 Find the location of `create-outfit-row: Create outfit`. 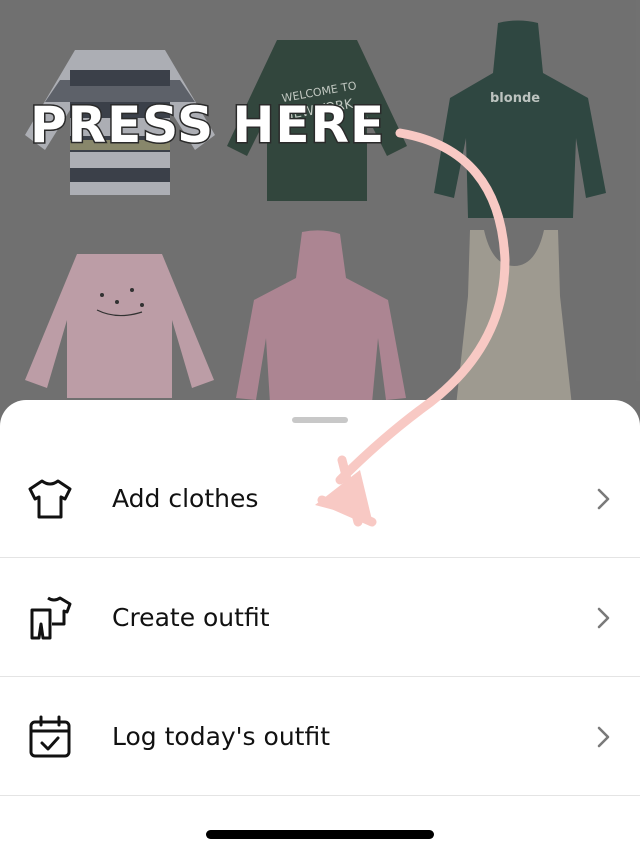

create-outfit-row: Create outfit is located at coordinates (320, 618).